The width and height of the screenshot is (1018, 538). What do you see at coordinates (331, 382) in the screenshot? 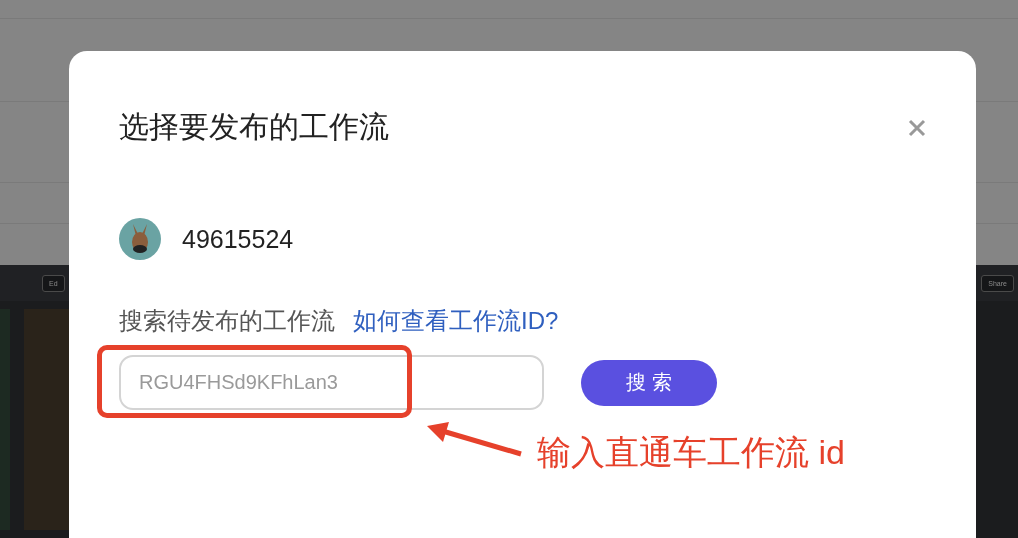
I see `workflow-id-input: RGU4FHSd9KFhLan3` at bounding box center [331, 382].